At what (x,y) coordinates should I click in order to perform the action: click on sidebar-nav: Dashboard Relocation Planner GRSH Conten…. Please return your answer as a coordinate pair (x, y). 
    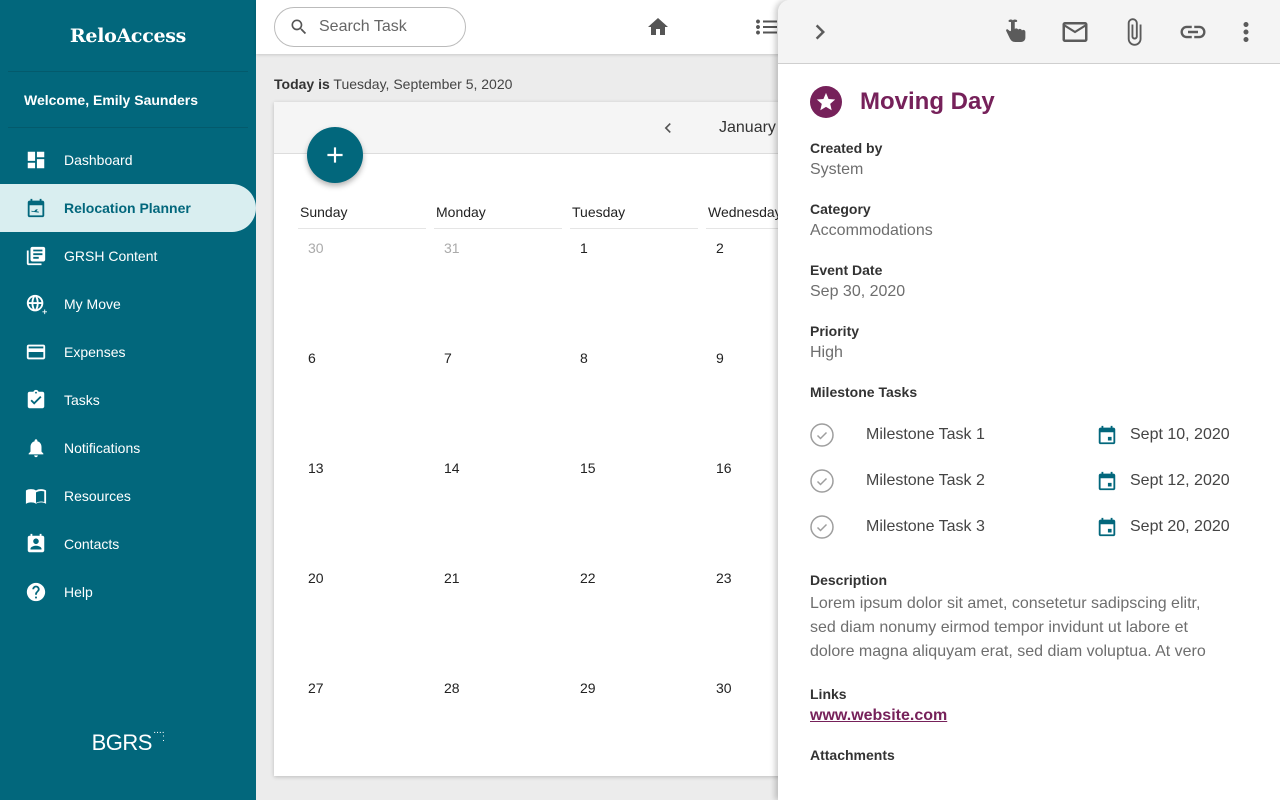
    Looking at the image, I should click on (128, 376).